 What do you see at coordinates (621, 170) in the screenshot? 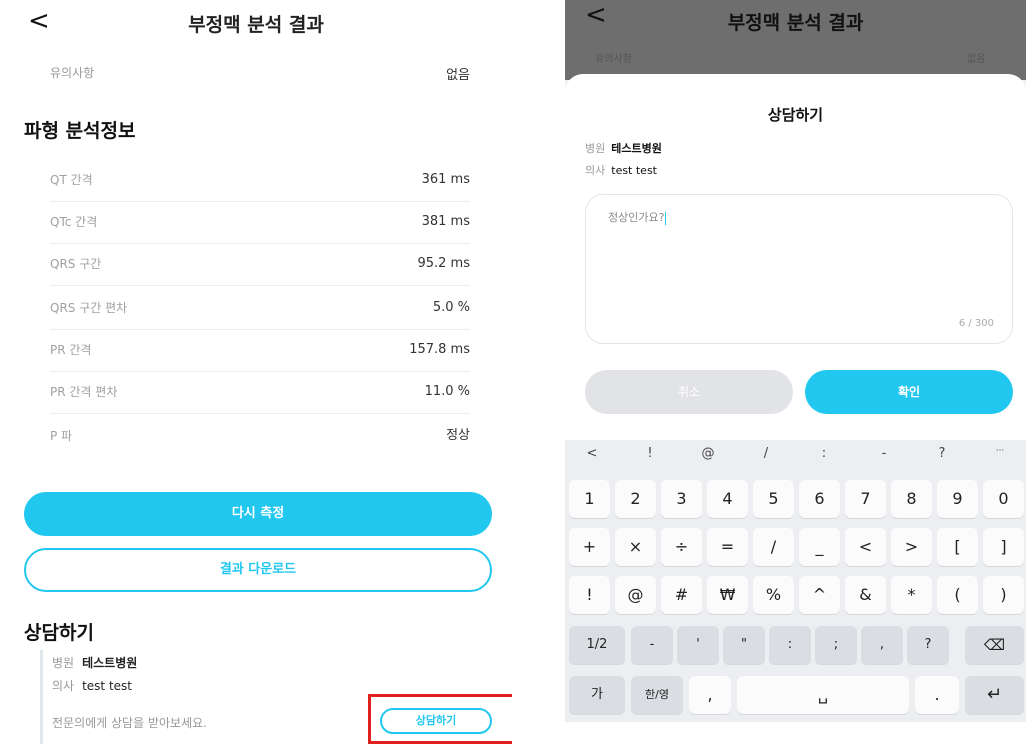
I see `doctor-line: 의사 test test` at bounding box center [621, 170].